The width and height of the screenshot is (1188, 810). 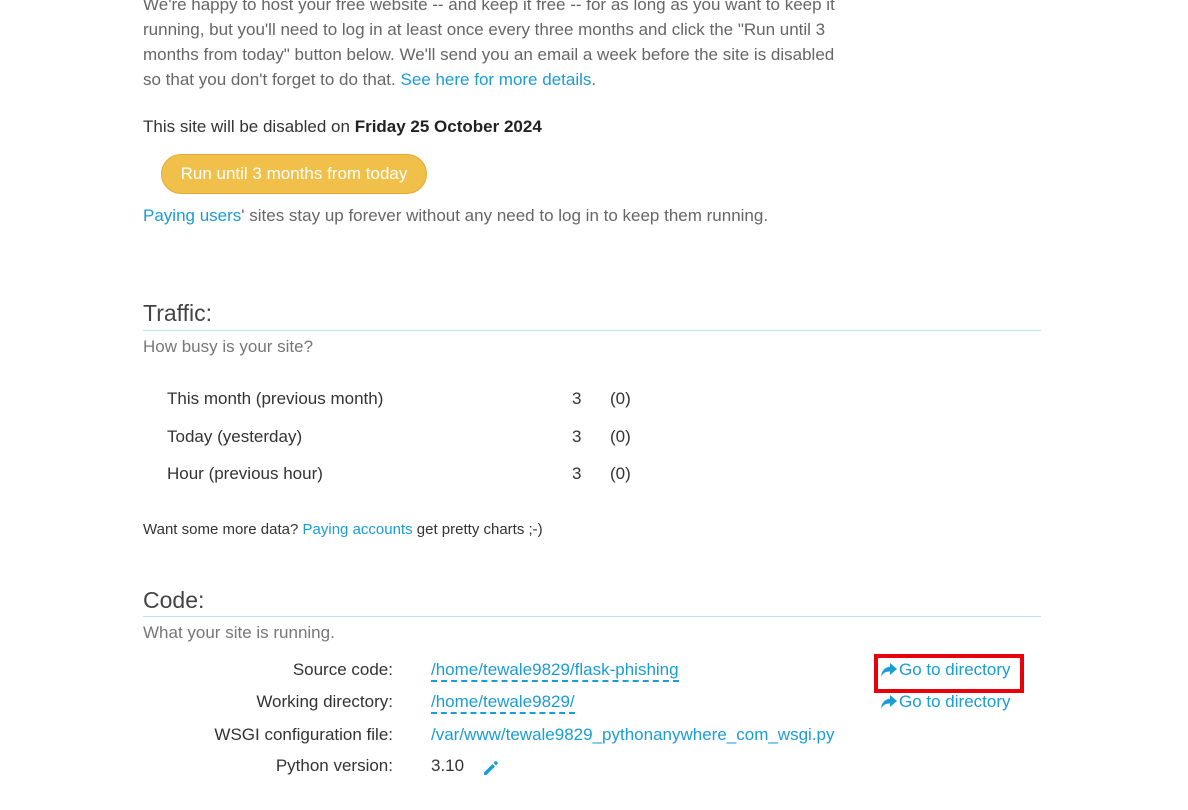 I want to click on share-arrow-icon, so click(x=889, y=702).